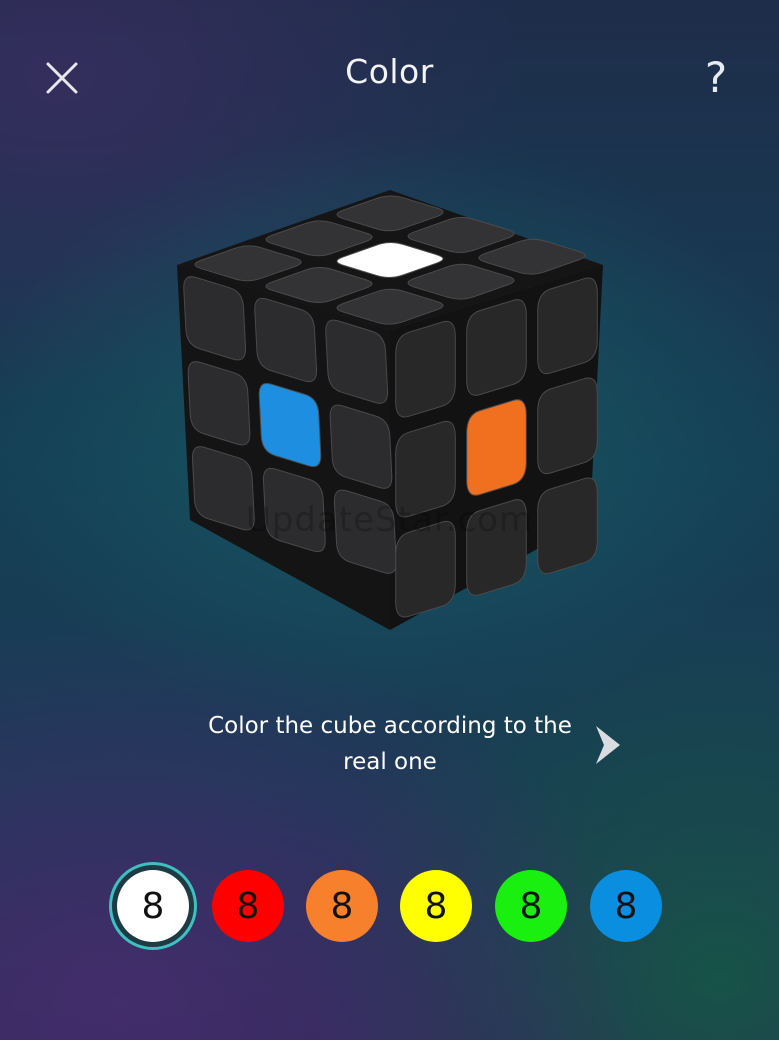 The height and width of the screenshot is (1040, 779). Describe the element at coordinates (716, 78) in the screenshot. I see `help-button: ?` at that location.